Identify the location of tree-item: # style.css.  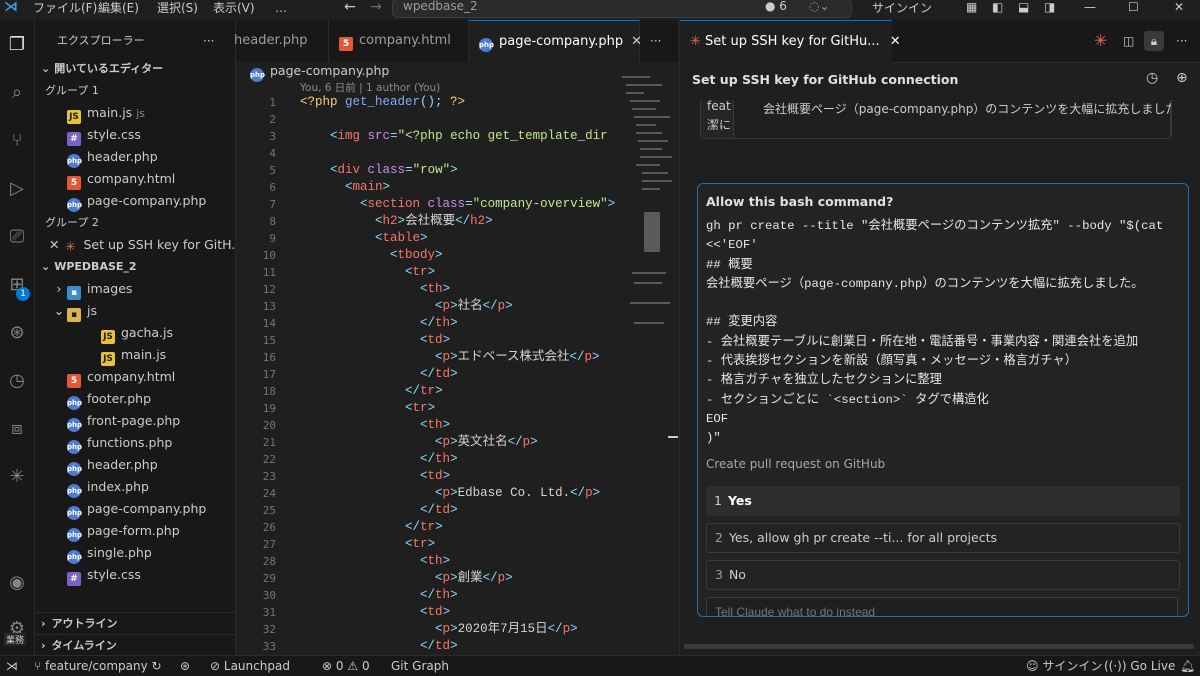
(135, 575).